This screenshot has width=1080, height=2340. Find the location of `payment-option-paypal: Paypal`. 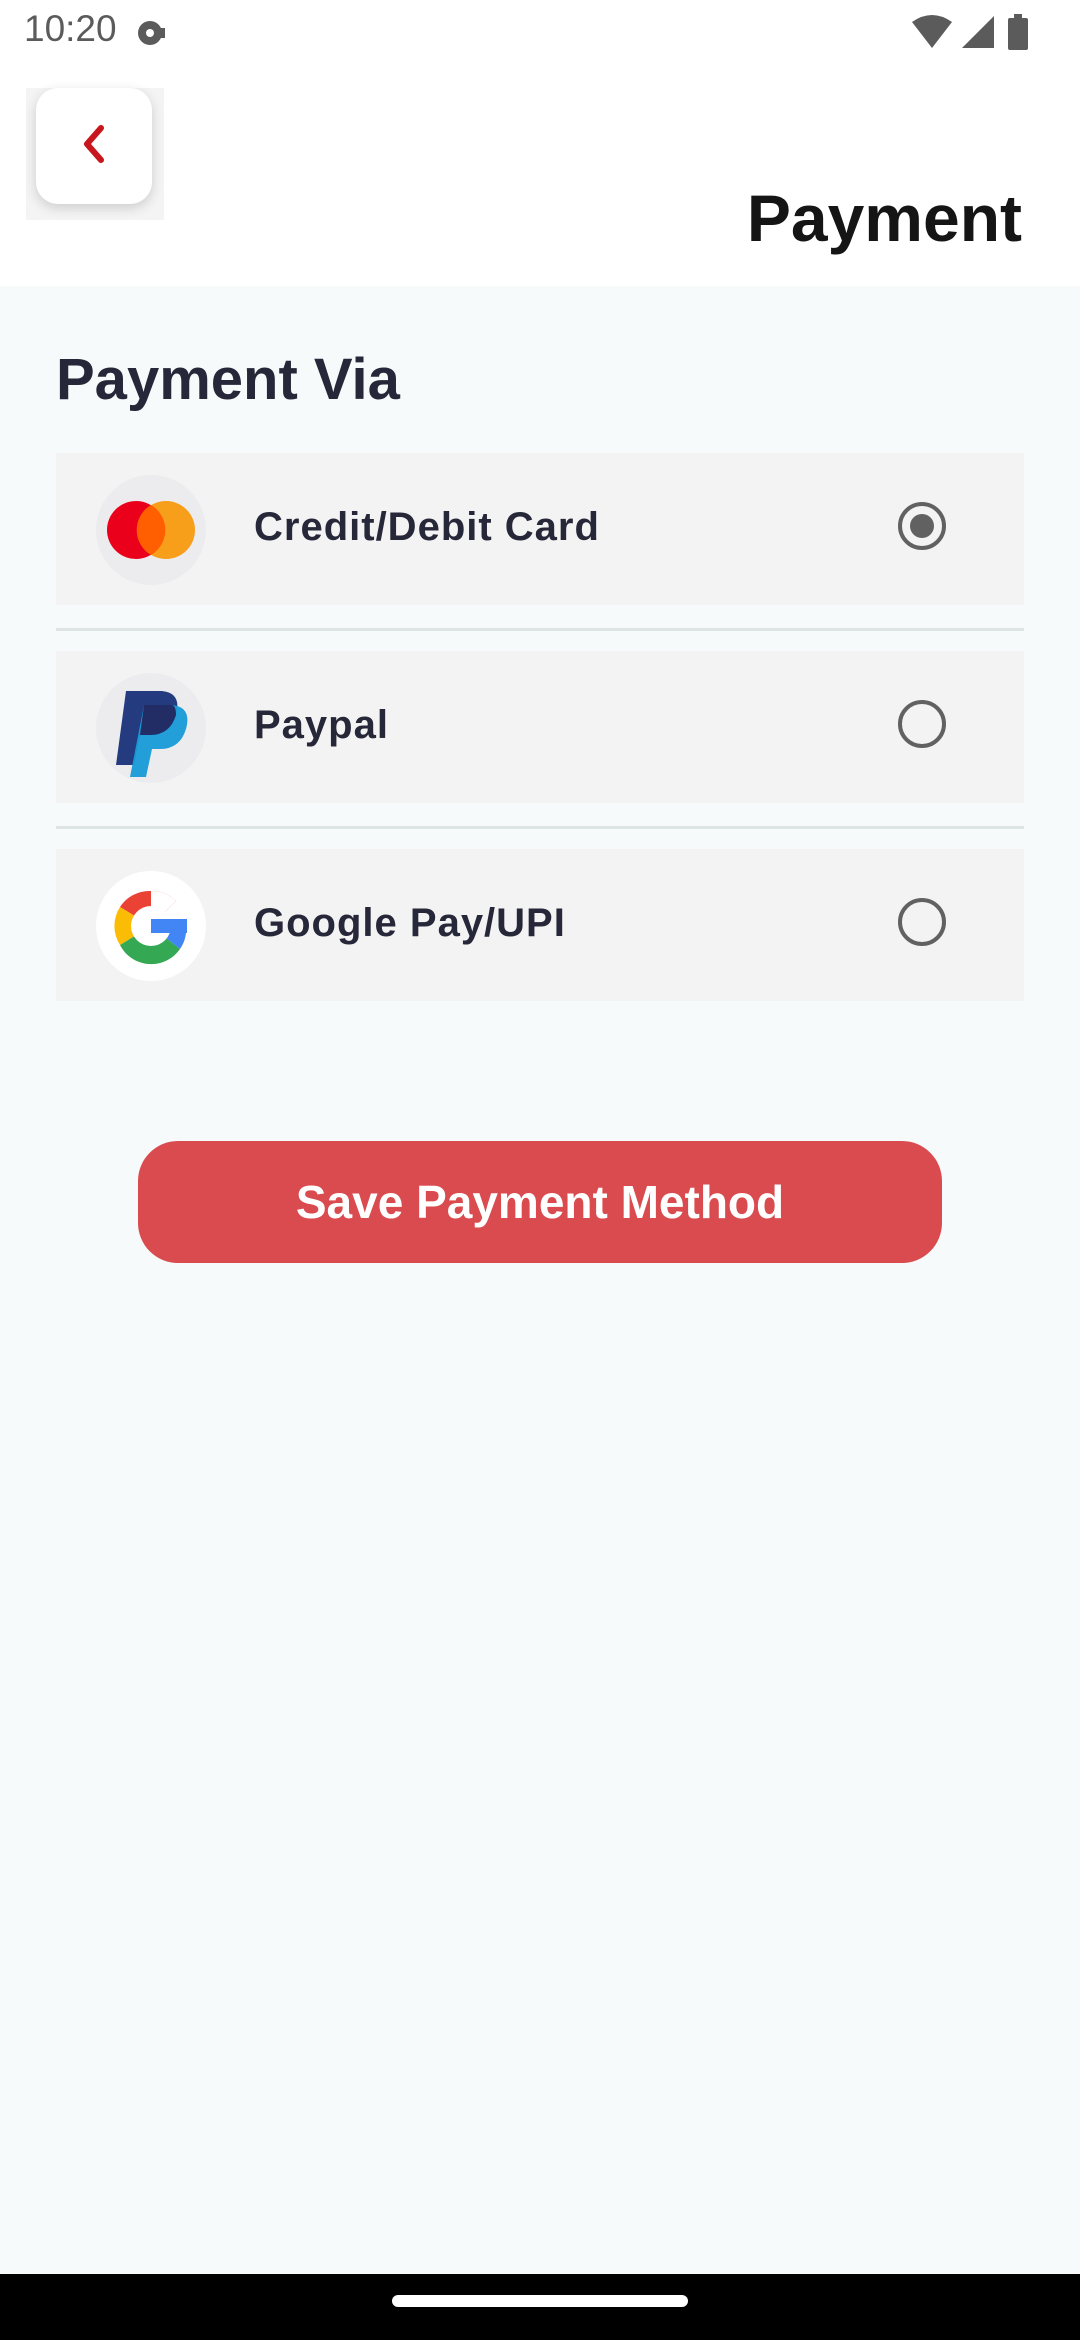

payment-option-paypal: Paypal is located at coordinates (540, 727).